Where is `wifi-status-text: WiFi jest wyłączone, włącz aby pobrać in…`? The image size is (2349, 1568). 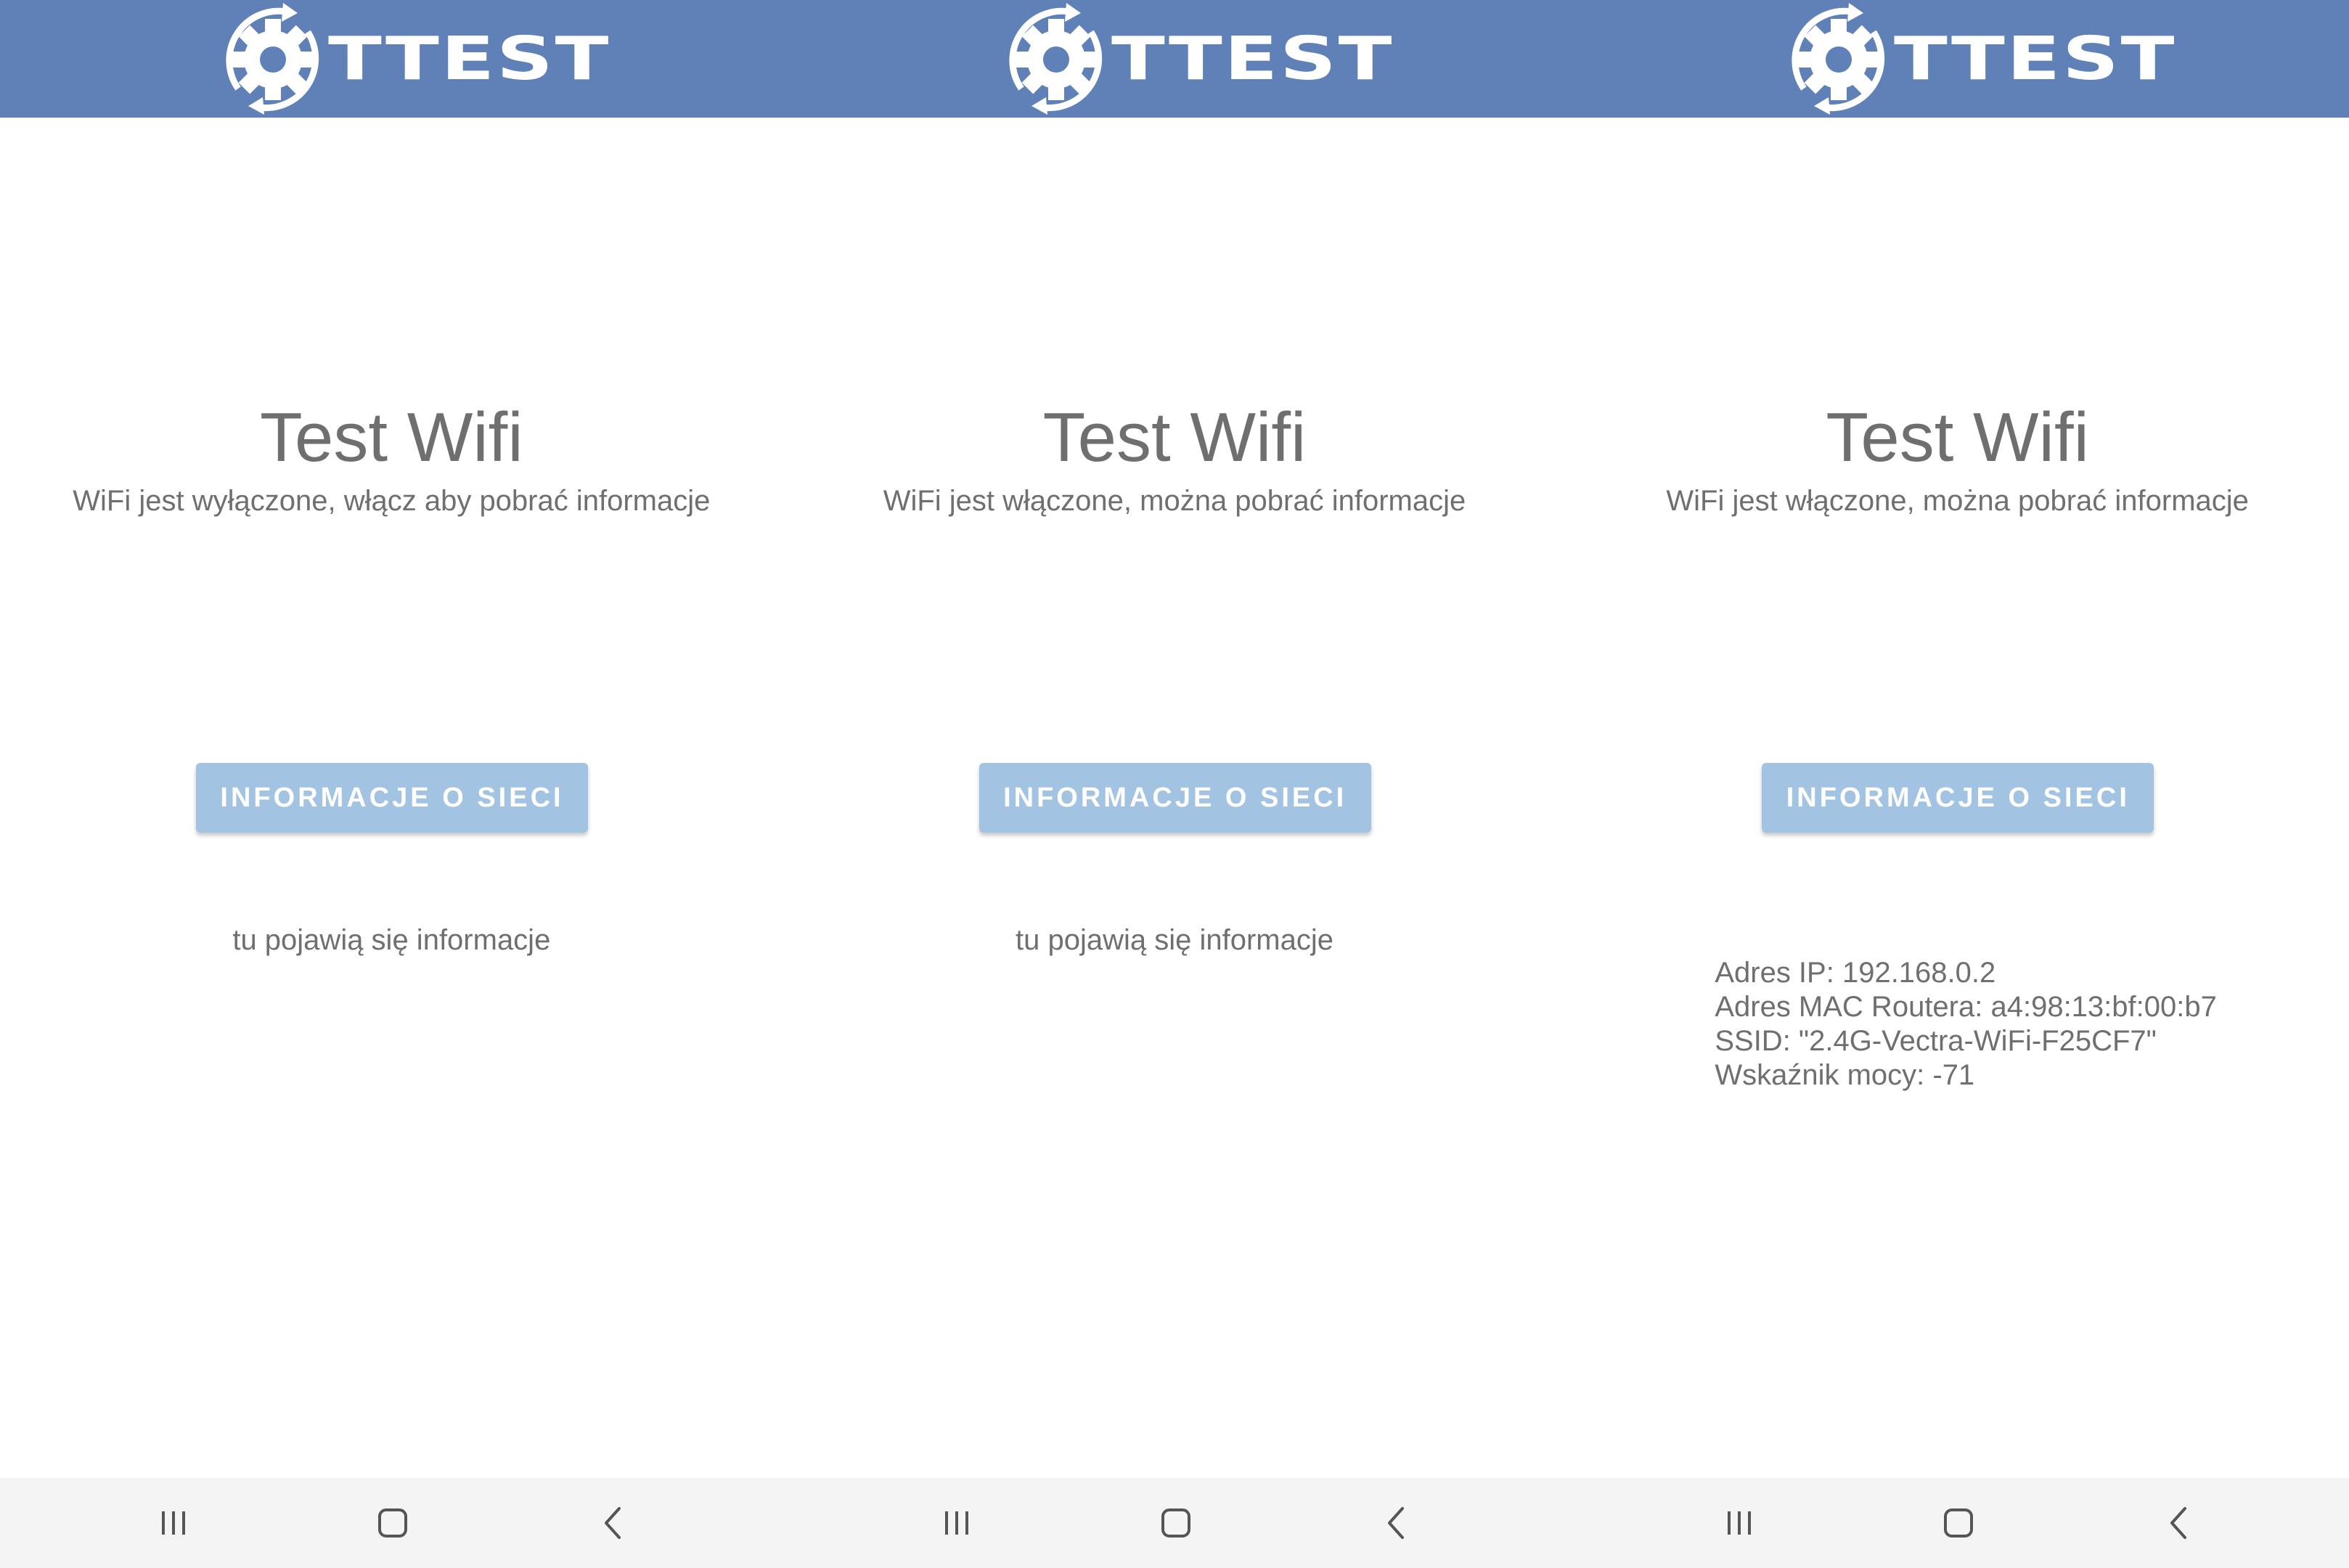
wifi-status-text: WiFi jest wyłączone, włącz aby pobrać in… is located at coordinates (392, 501).